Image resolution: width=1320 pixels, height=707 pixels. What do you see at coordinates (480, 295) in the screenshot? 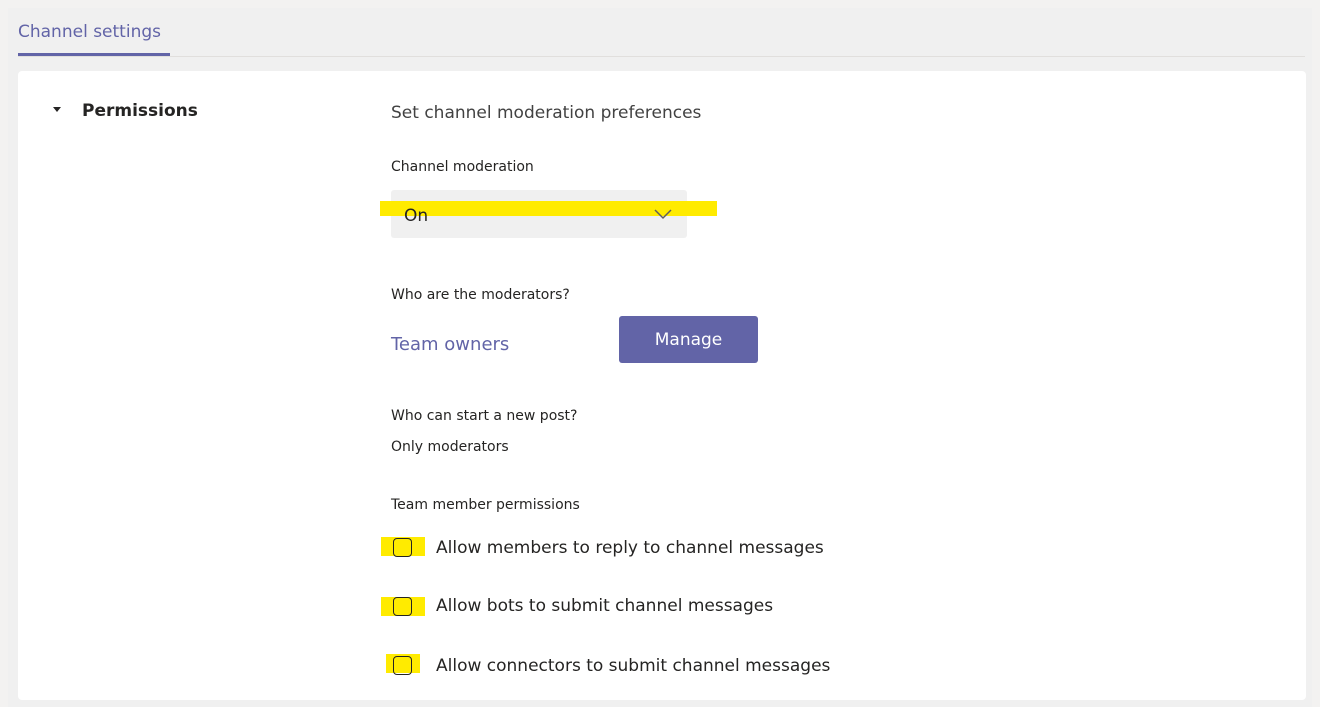
I see `moderators-label: Who are the moderators?` at bounding box center [480, 295].